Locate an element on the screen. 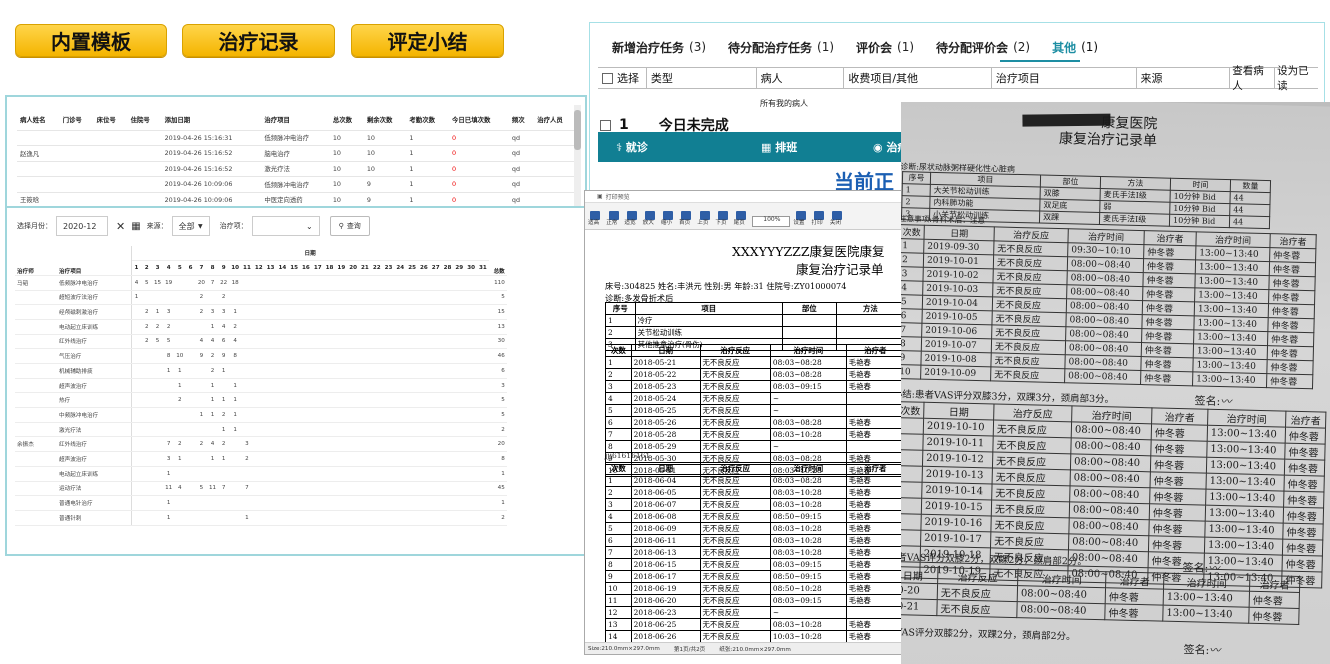  task-tab: 评价会 is located at coordinates (874, 47).